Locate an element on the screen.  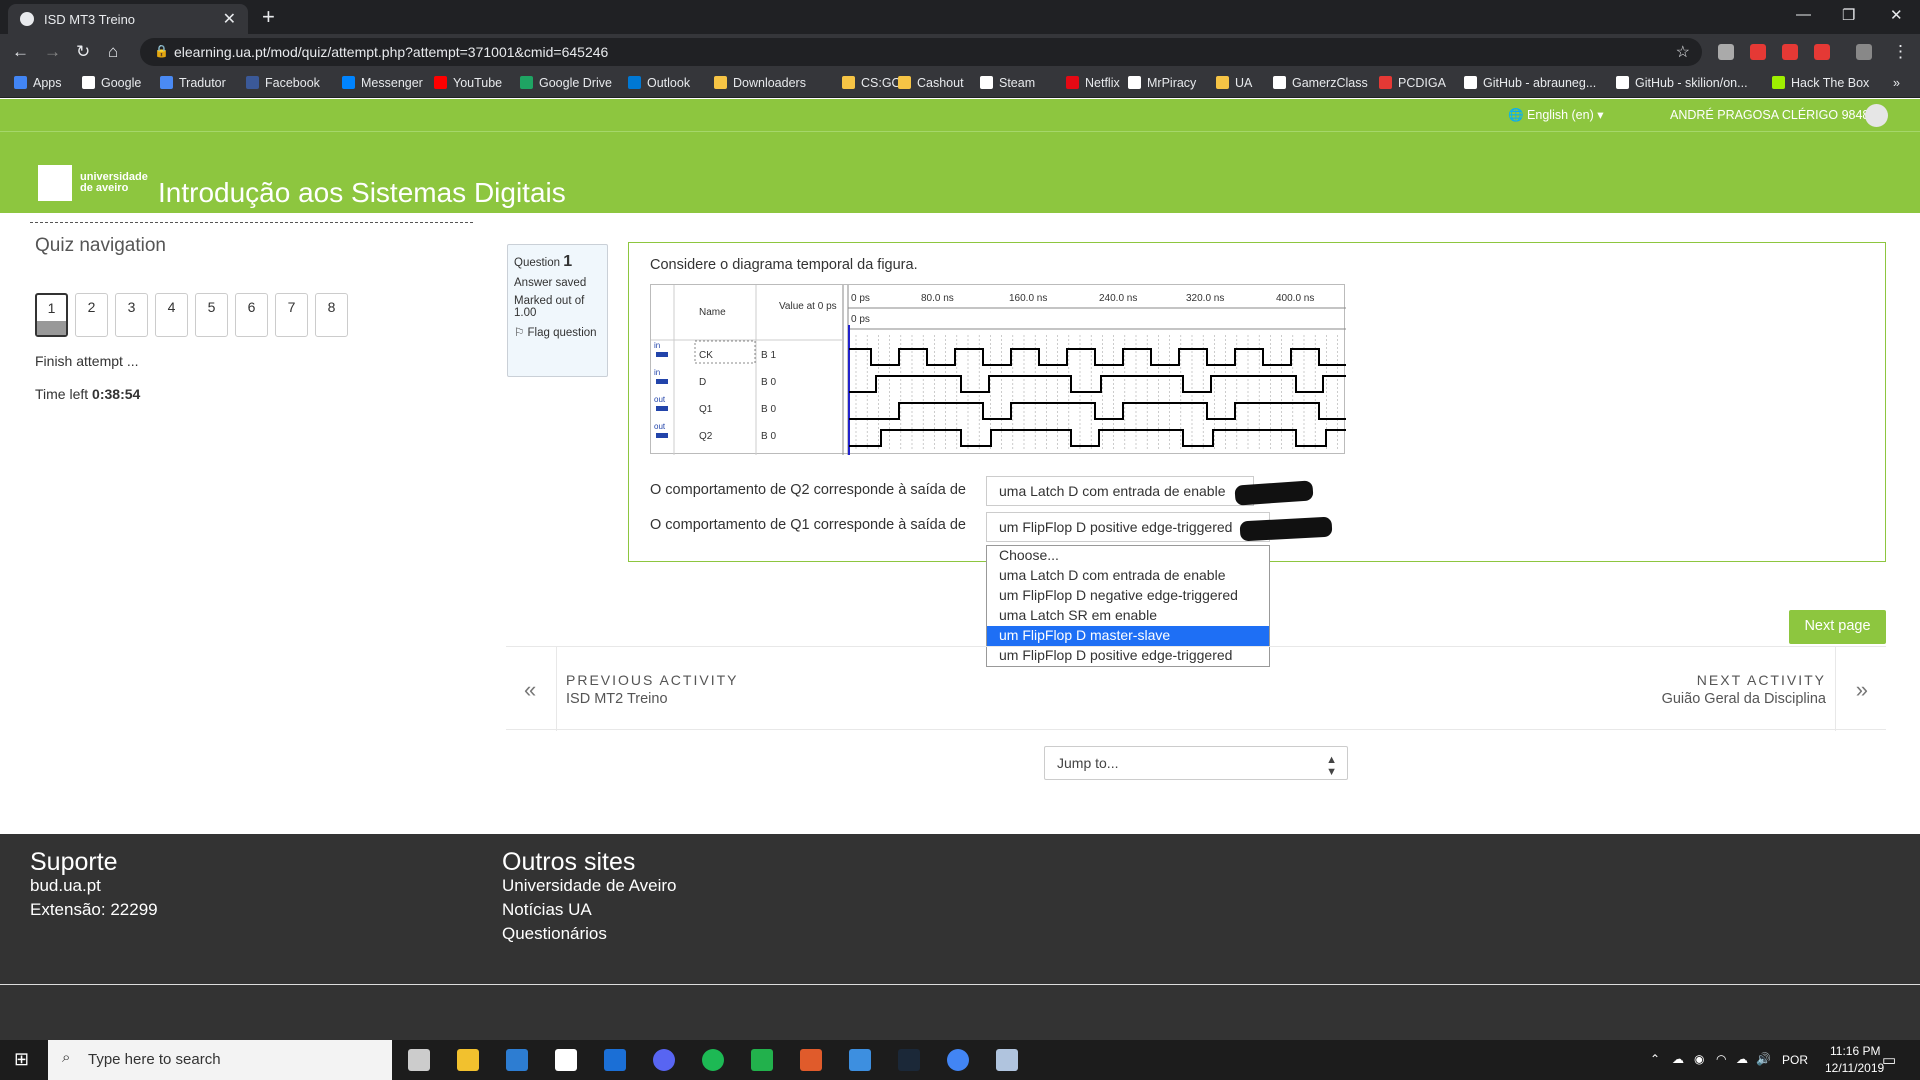
quiz-nav-question-2: 2 is located at coordinates (91, 315).